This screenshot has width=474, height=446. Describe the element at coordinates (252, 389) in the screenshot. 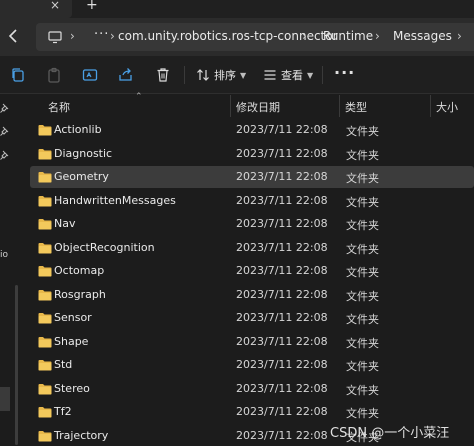

I see `table-row: Stereo 2023/7/11 22:08 文件夹` at that location.